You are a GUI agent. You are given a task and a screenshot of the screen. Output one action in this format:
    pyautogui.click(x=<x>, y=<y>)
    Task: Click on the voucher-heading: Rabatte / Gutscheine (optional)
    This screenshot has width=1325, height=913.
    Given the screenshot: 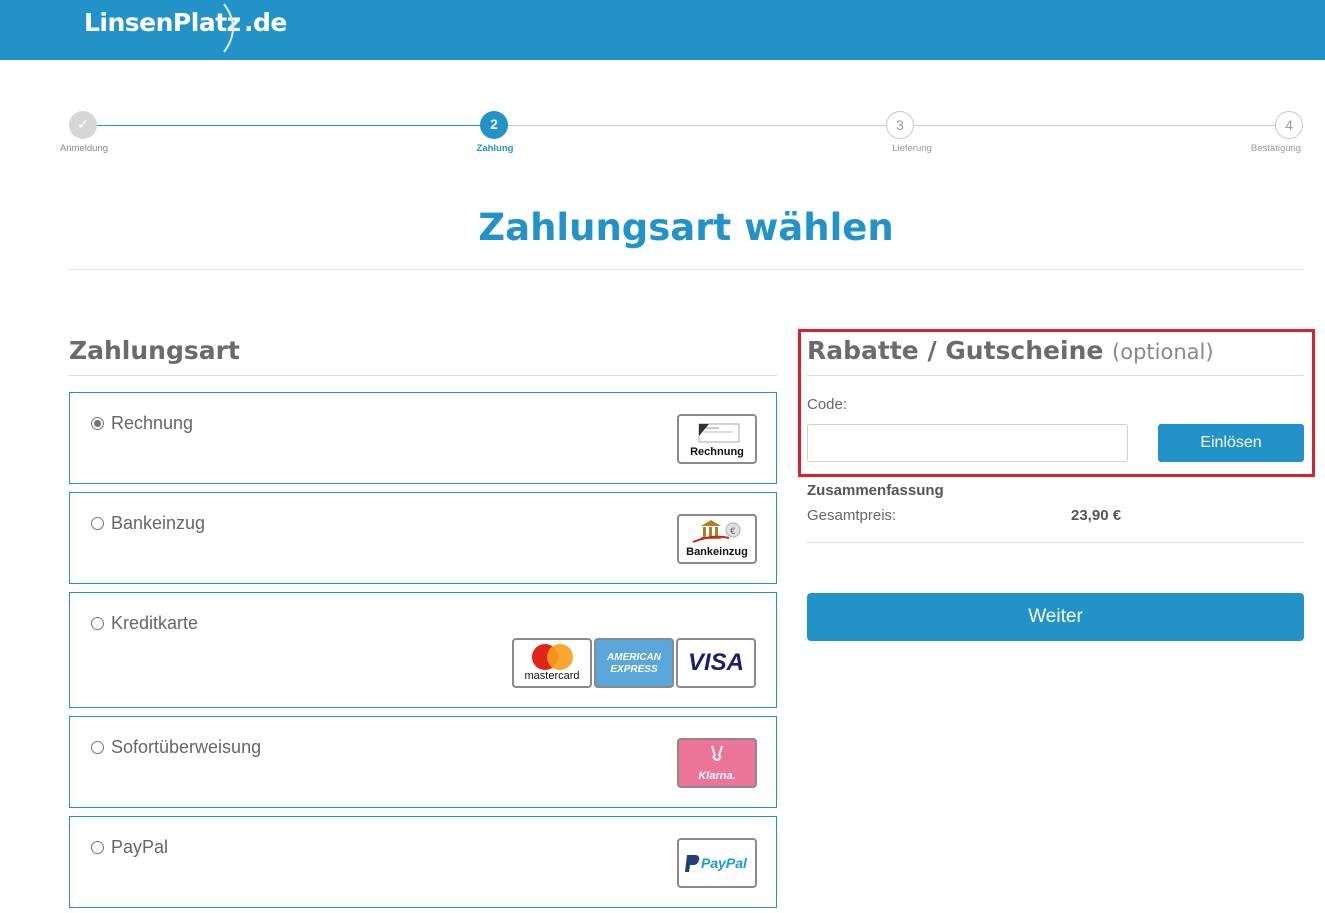 What is the action you would take?
    pyautogui.click(x=1010, y=350)
    